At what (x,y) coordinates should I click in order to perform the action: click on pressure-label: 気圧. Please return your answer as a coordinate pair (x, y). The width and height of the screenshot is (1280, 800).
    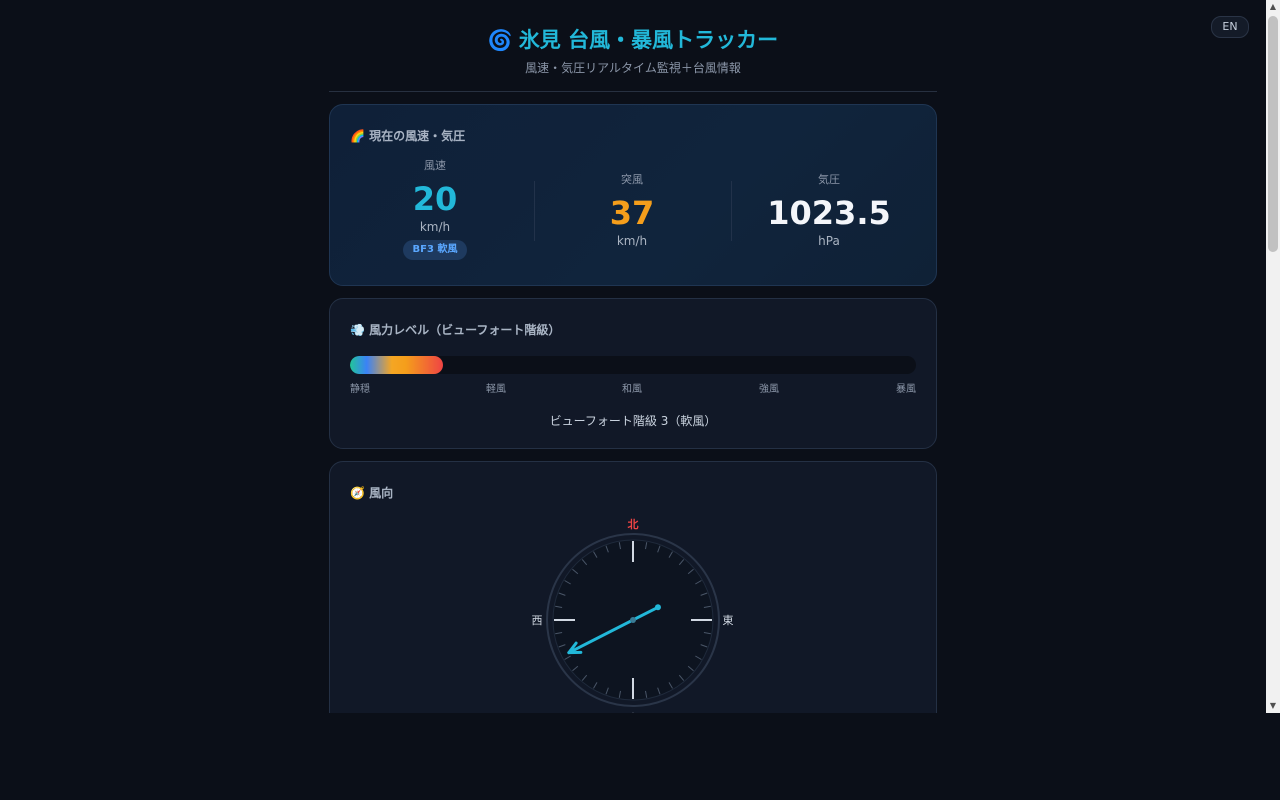
    Looking at the image, I should click on (829, 179).